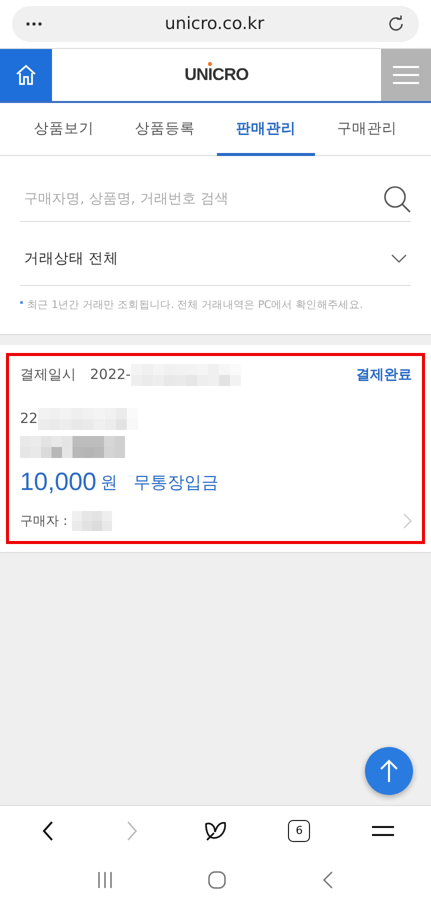  I want to click on nav-tab: 상품보기, so click(64, 129).